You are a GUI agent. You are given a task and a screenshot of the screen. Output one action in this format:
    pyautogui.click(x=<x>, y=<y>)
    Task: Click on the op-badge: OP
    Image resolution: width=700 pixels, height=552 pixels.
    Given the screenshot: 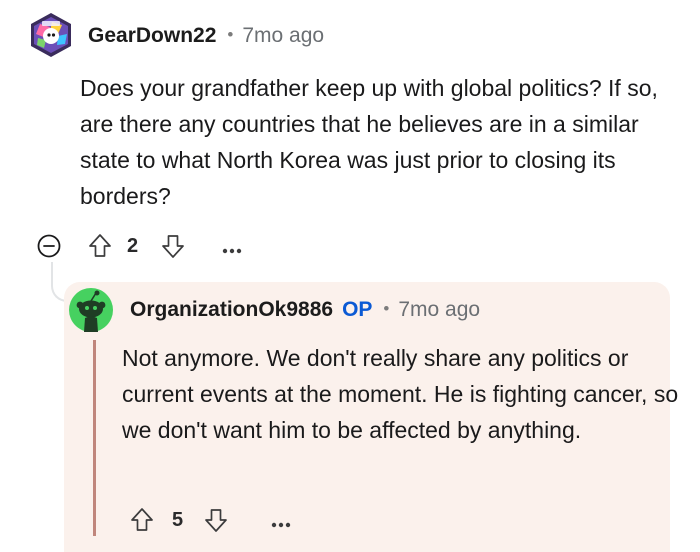 What is the action you would take?
    pyautogui.click(x=357, y=309)
    